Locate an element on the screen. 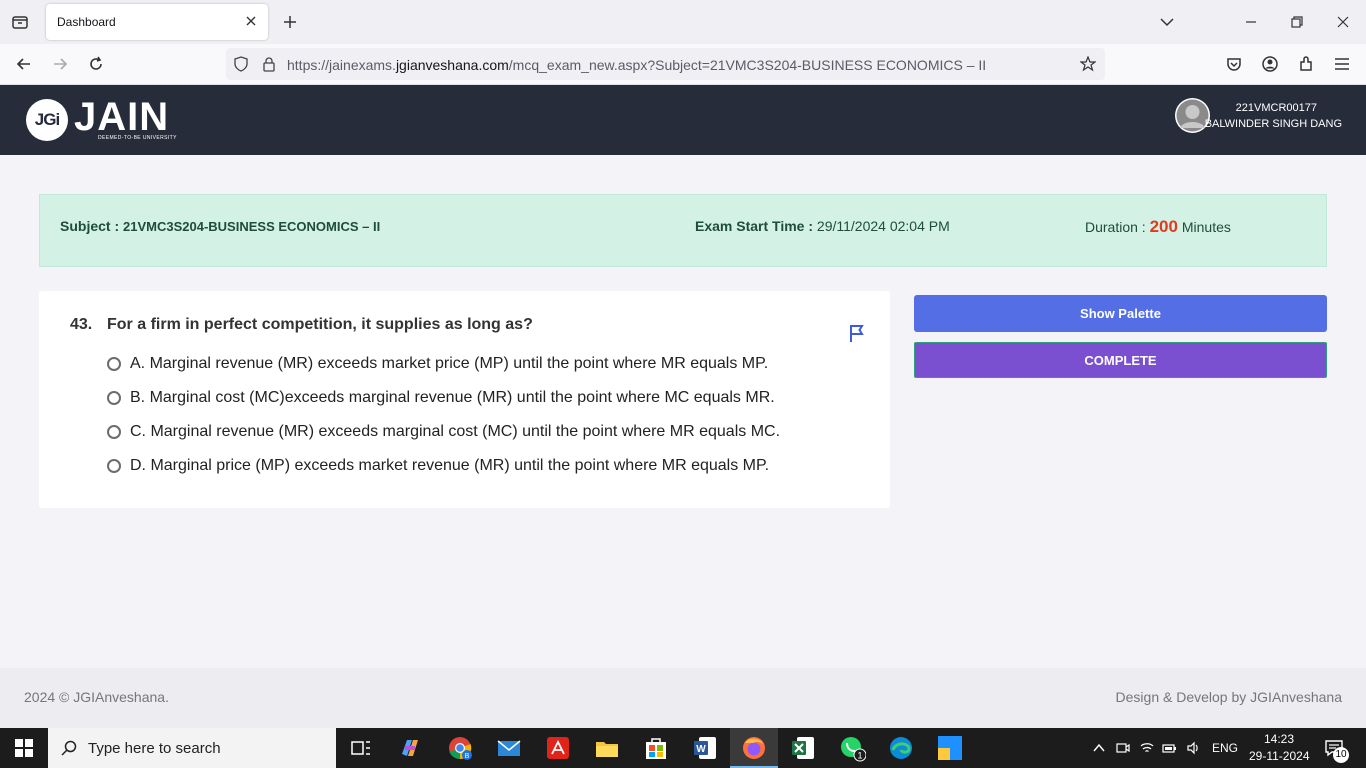  store-icon is located at coordinates (656, 748).